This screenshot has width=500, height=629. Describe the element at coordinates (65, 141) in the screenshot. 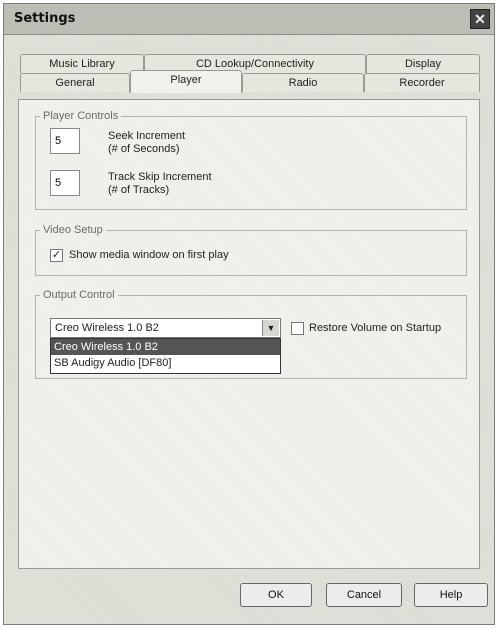

I see `seek-increment-input` at that location.